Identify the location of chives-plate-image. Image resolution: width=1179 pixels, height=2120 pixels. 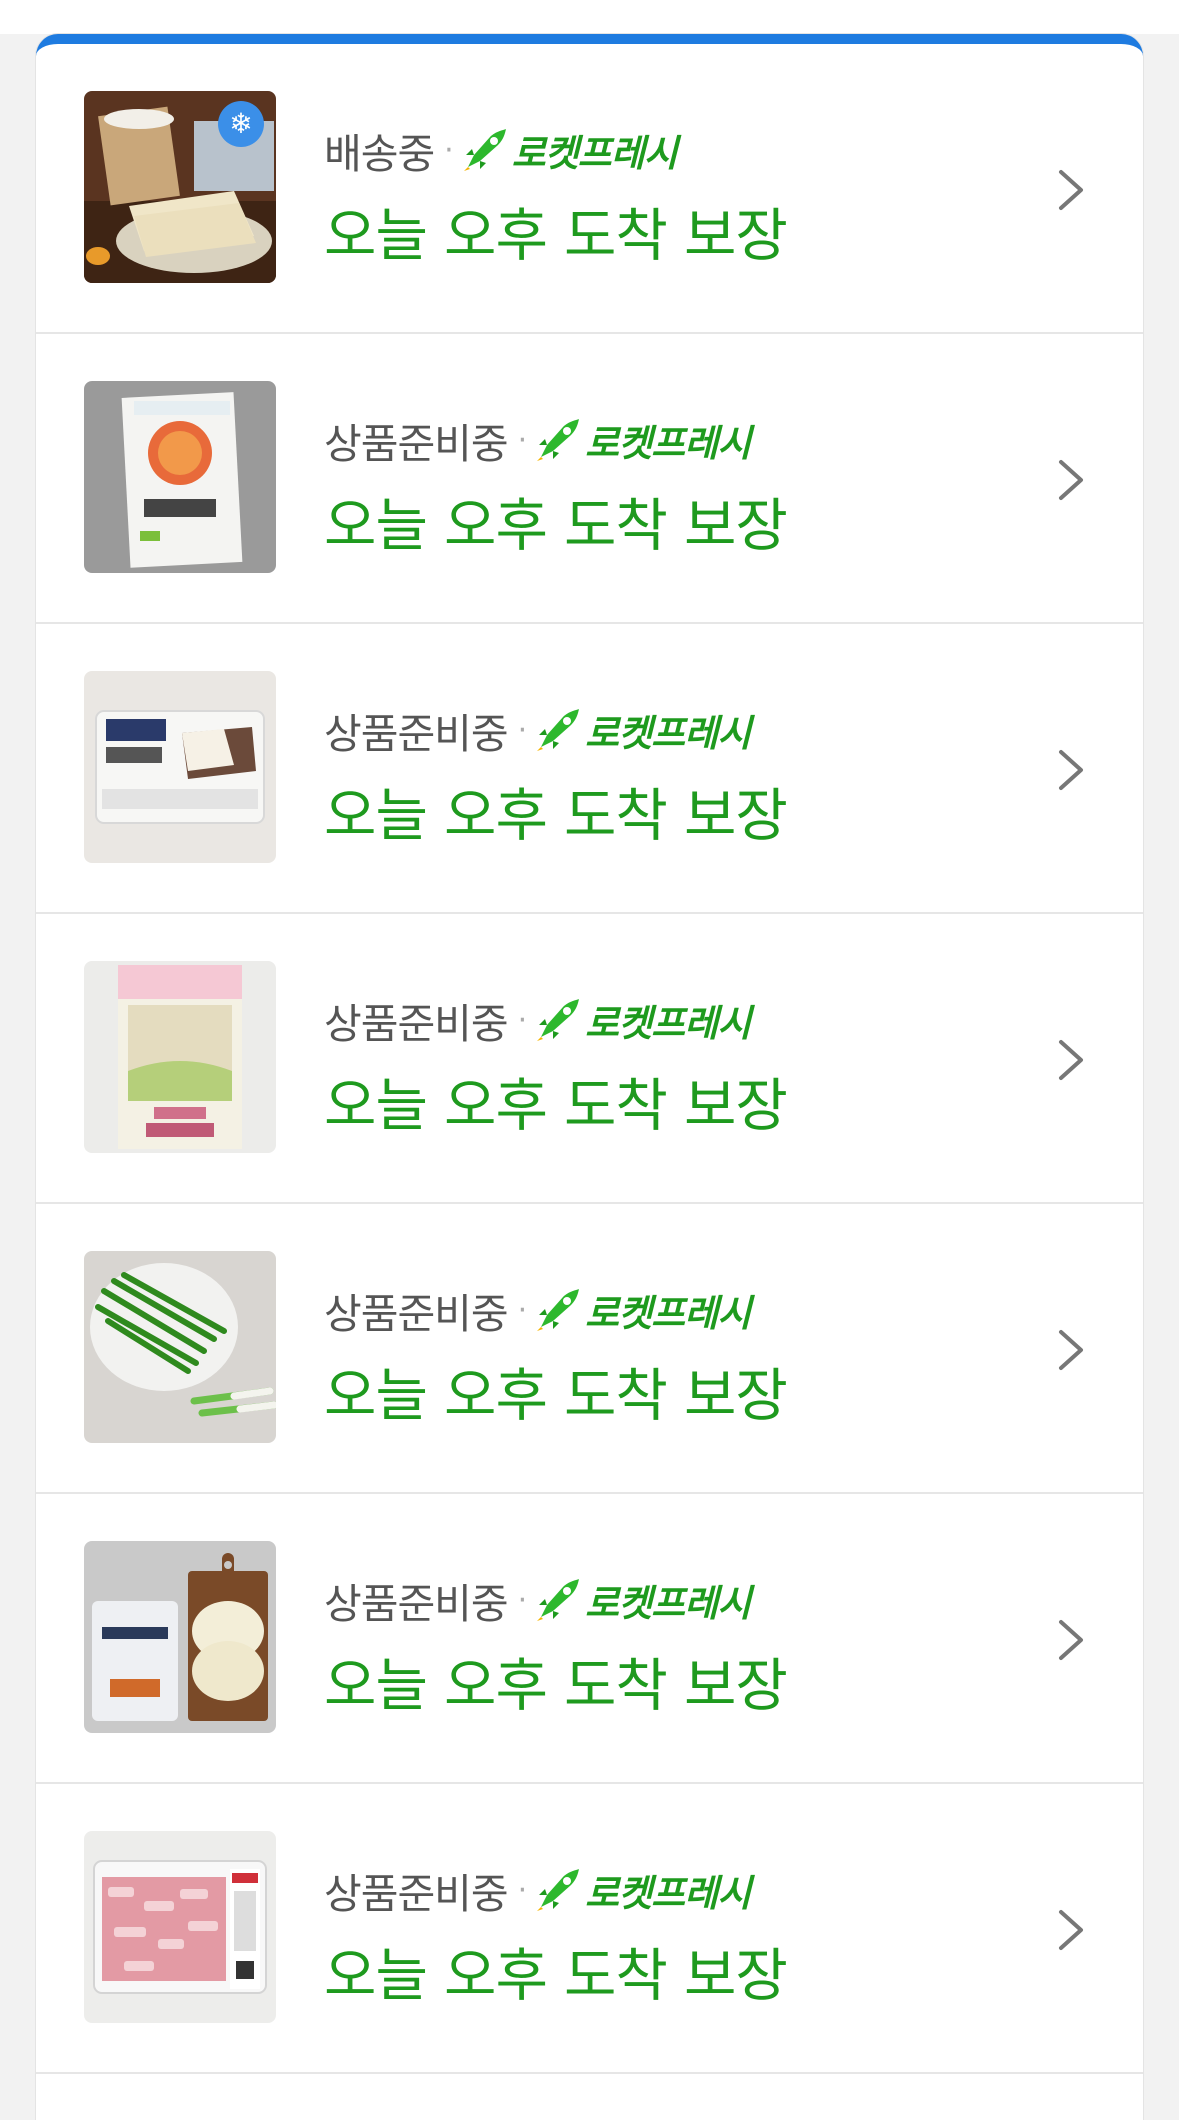
(180, 1347).